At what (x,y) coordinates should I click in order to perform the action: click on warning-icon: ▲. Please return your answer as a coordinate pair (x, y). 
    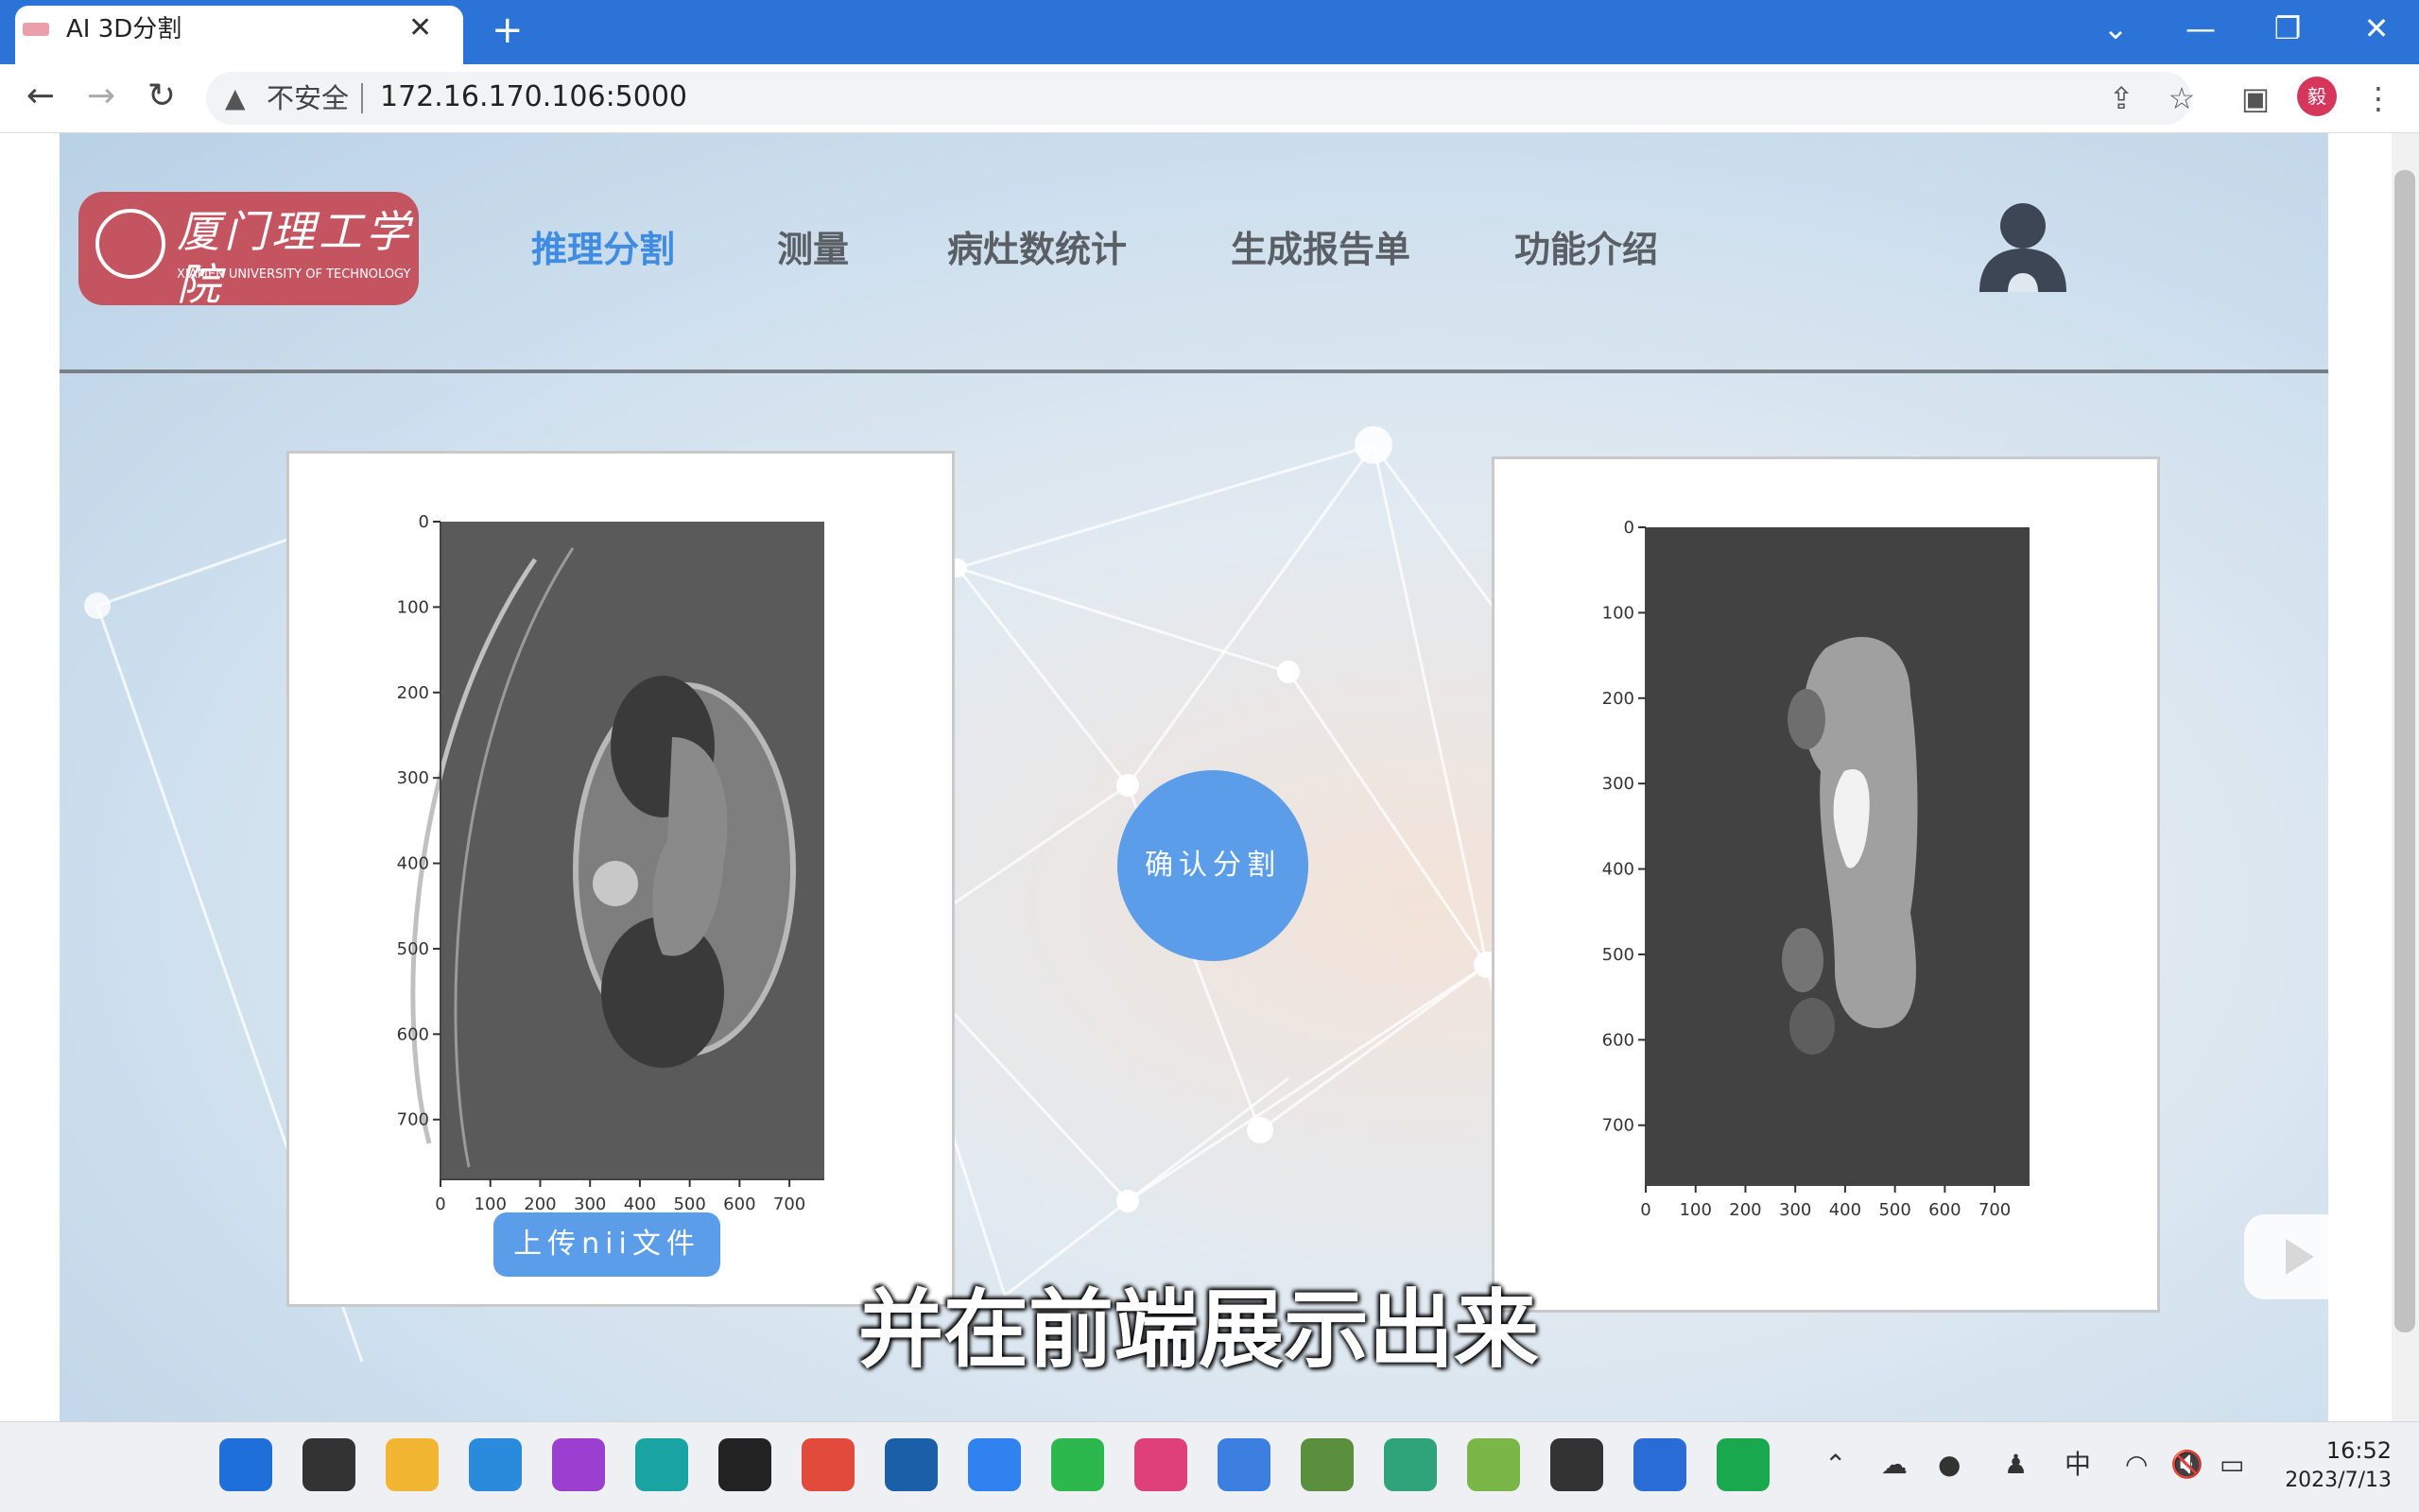
    Looking at the image, I should click on (236, 98).